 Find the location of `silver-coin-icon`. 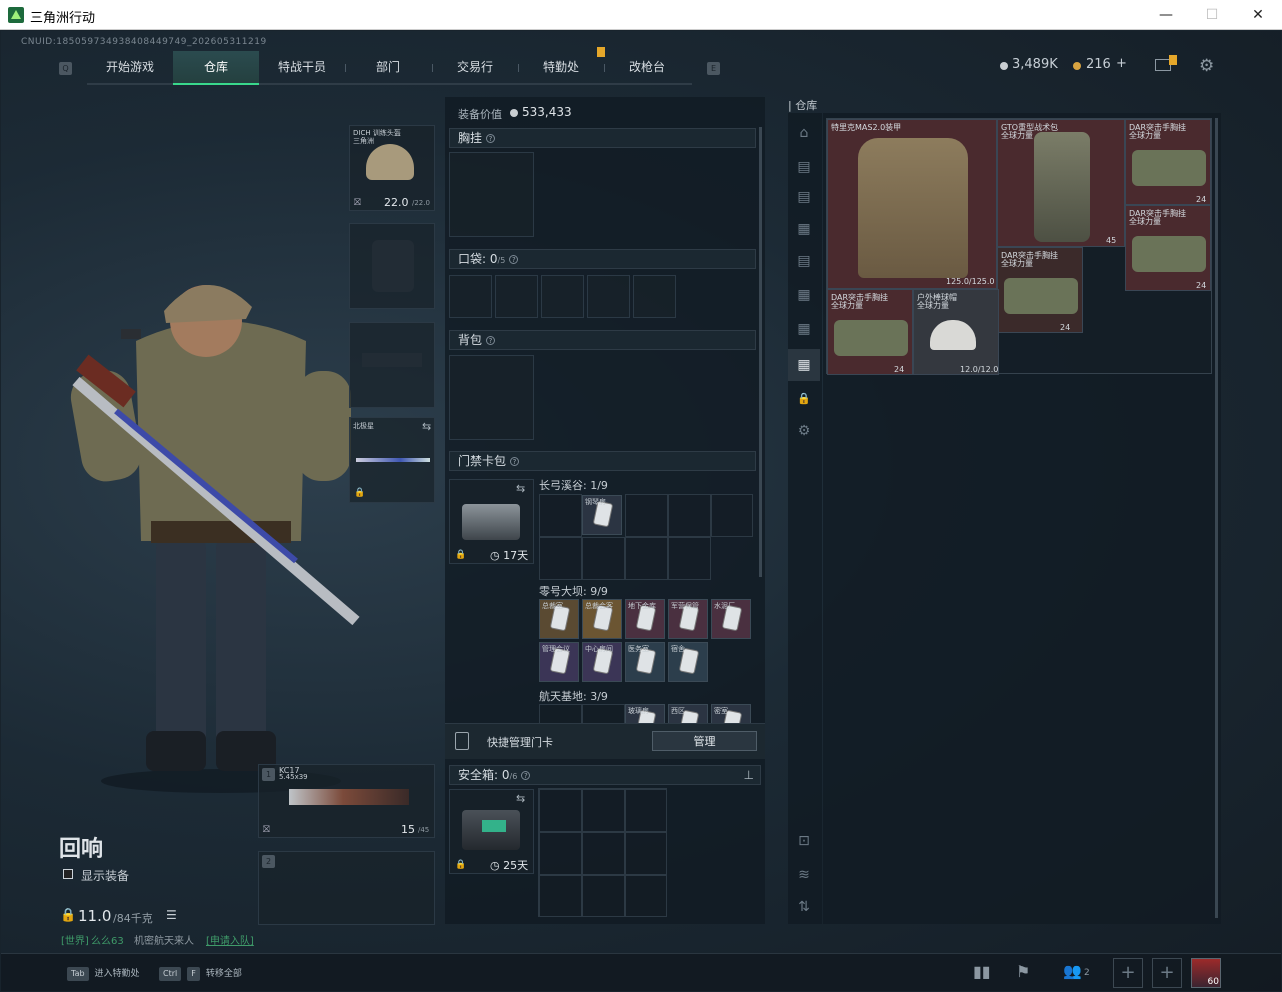

silver-coin-icon is located at coordinates (1004, 66).